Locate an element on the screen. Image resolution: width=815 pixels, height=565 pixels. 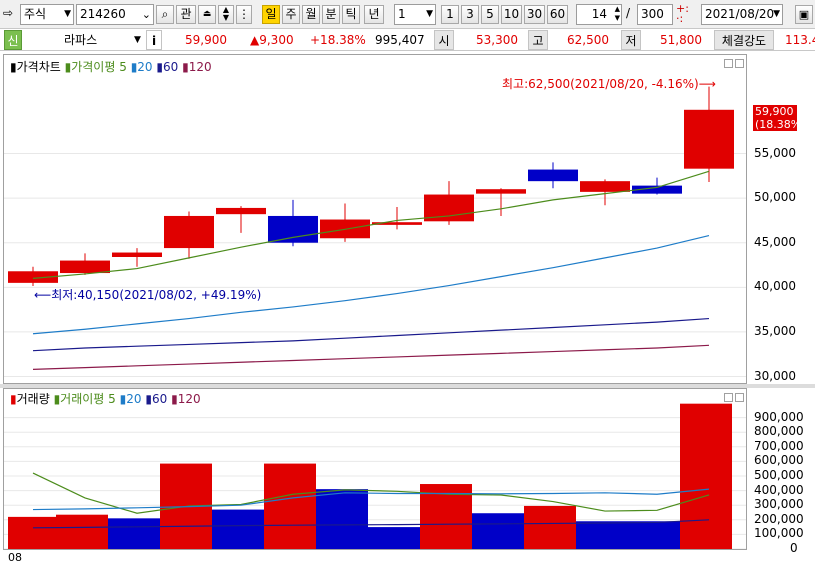
y-tick-label: 600,000 is located at coordinates (779, 460).